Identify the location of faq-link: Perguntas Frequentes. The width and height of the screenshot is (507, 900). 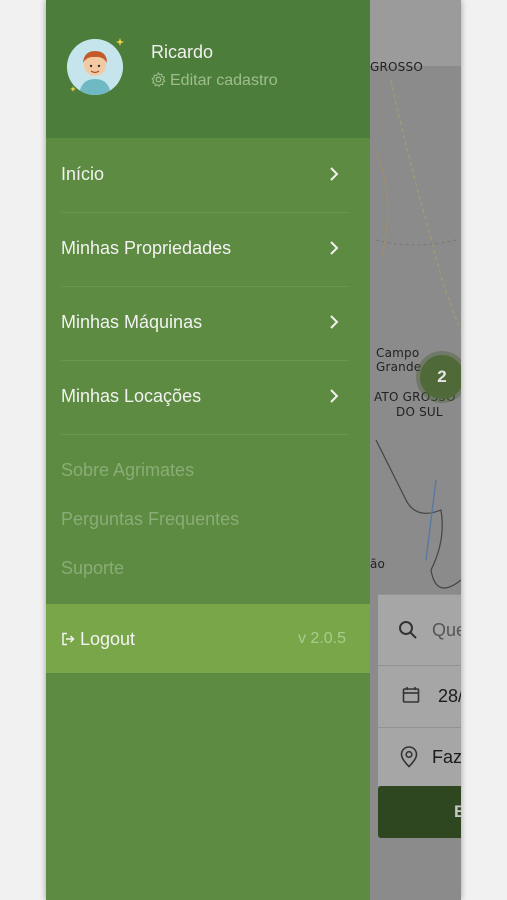
(150, 519).